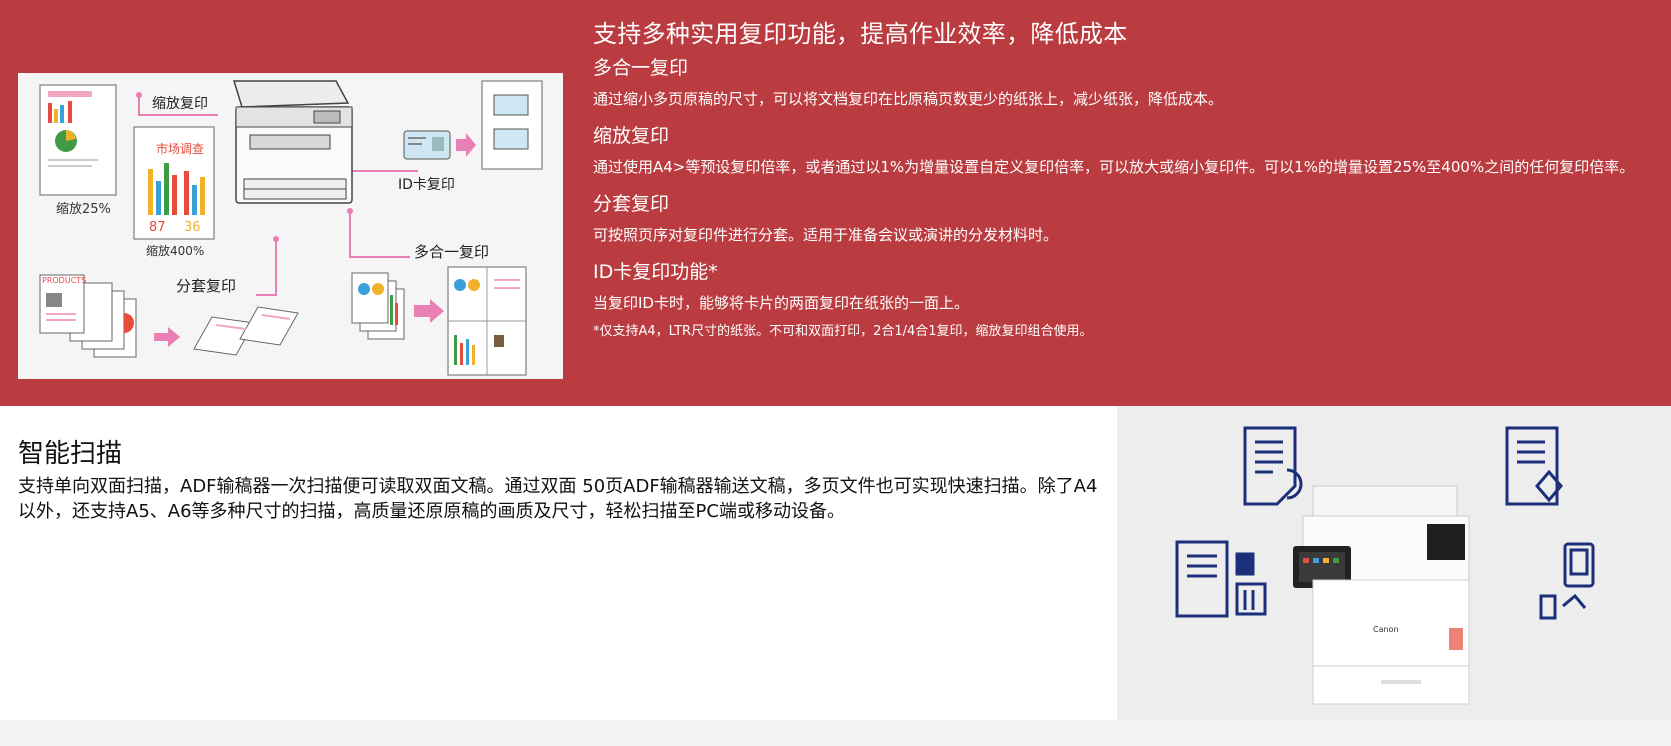 The height and width of the screenshot is (746, 1671). What do you see at coordinates (781, 303) in the screenshot?
I see `feature-desc-id-card: 当复印ID卡时，能够将卡片的两面复印在纸张的一面上。` at bounding box center [781, 303].